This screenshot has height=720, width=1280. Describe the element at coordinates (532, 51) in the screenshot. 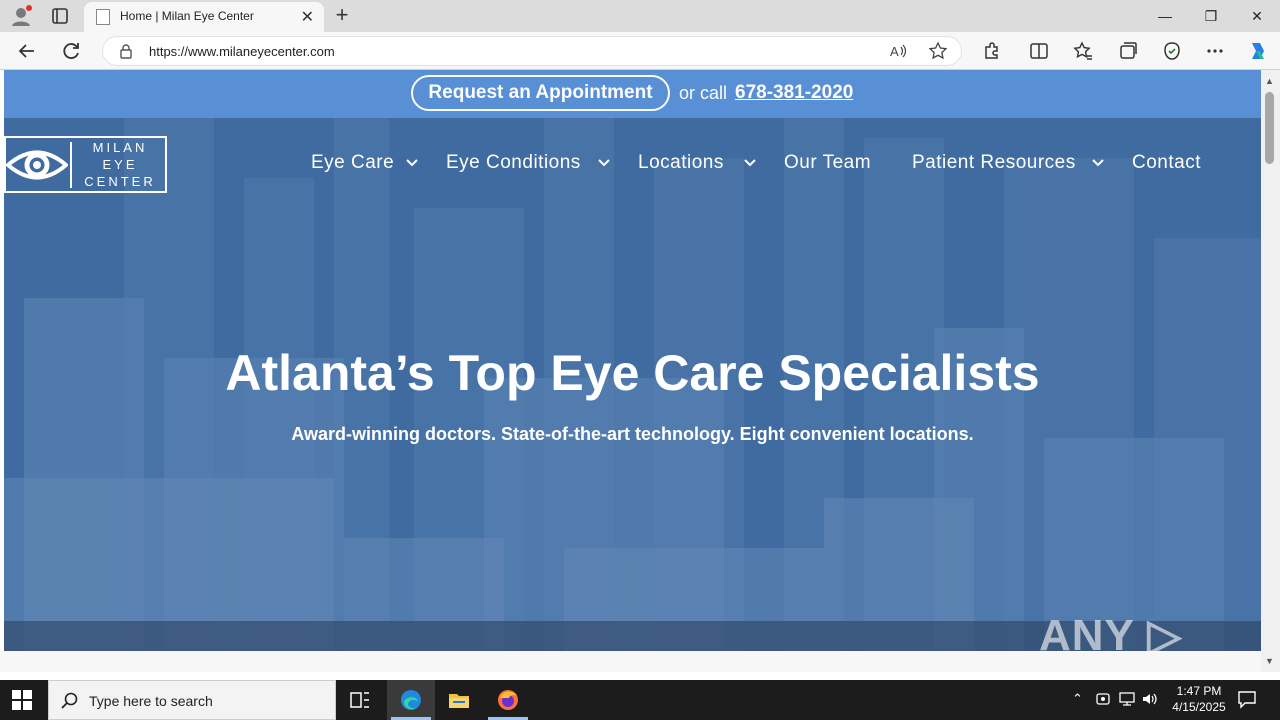

I see `address-bar: https://www.milaneyecenter.com A` at that location.